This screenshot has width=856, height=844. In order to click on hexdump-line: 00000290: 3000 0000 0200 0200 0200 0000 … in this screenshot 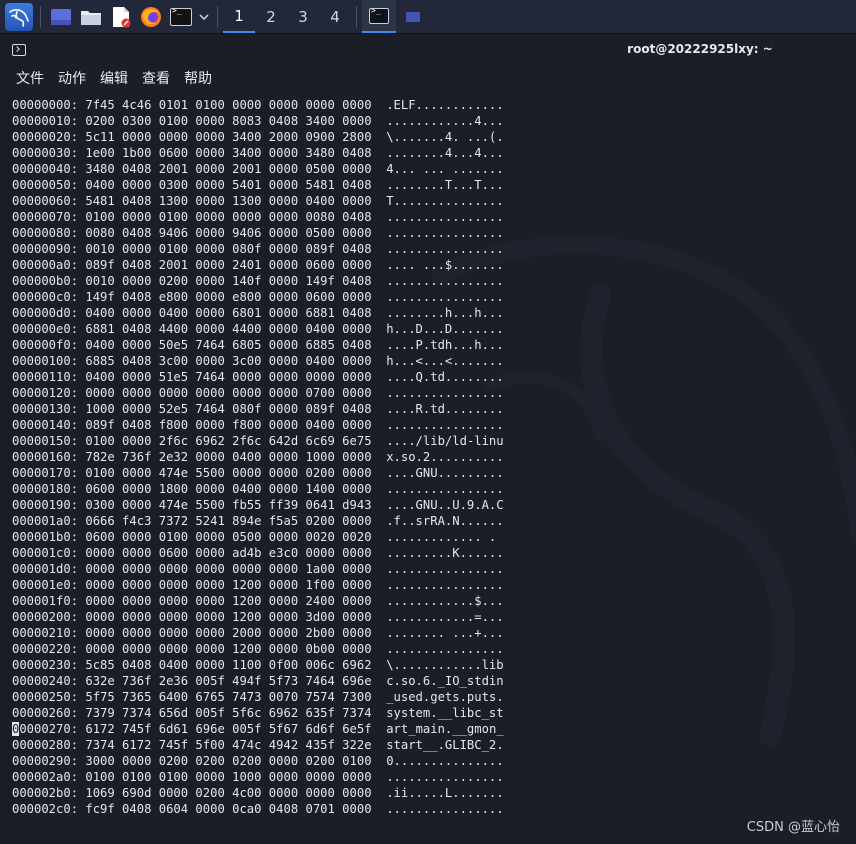, I will do `click(258, 761)`.